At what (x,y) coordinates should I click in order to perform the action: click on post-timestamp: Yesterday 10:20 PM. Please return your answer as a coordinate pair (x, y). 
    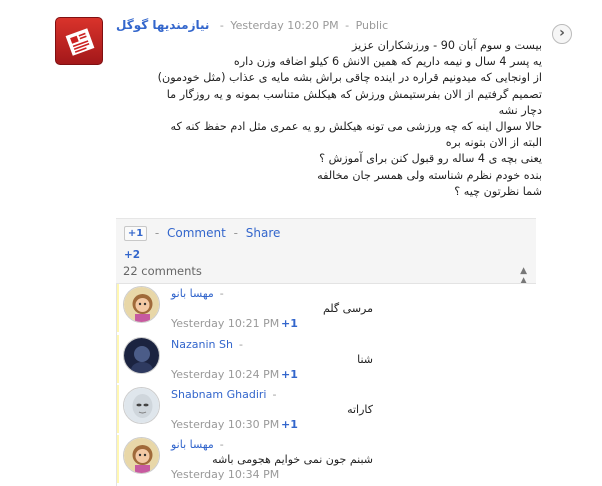
    Looking at the image, I should click on (284, 25).